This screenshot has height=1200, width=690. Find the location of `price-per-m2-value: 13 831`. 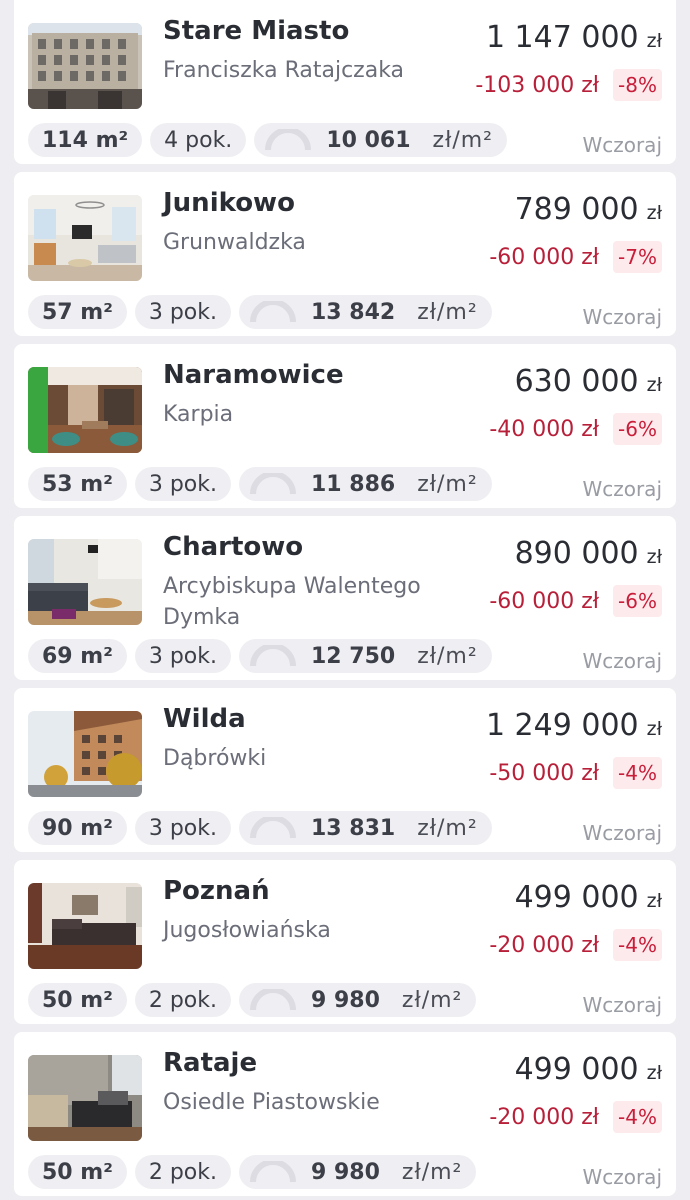

price-per-m2-value: 13 831 is located at coordinates (353, 828).